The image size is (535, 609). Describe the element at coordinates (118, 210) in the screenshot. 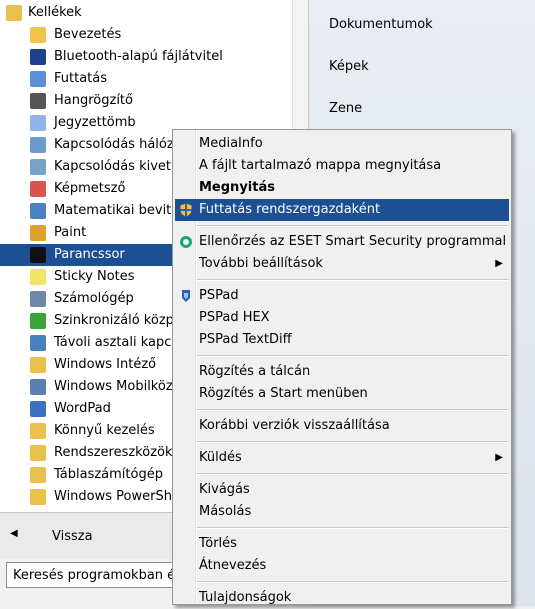

I see `program-label: Matematikai bevitel` at that location.